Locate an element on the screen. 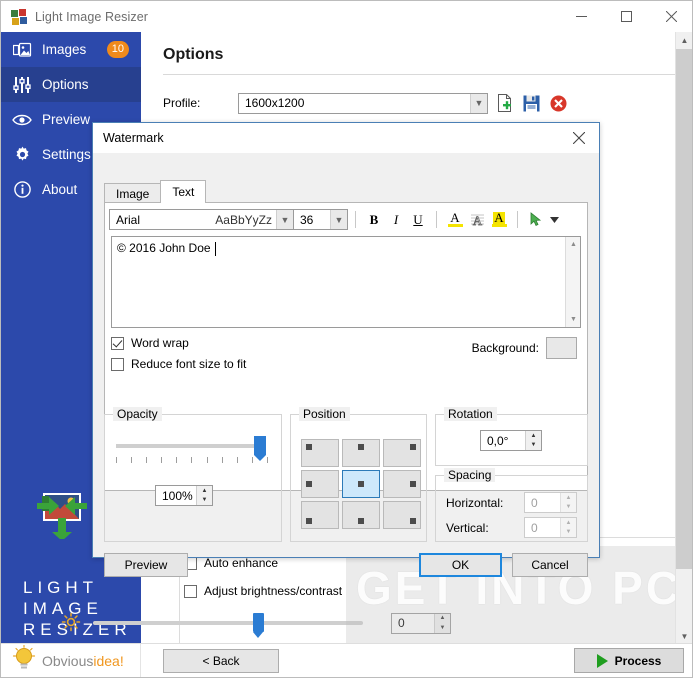 This screenshot has height=678, width=693. font-size-value: 36 is located at coordinates (307, 219).